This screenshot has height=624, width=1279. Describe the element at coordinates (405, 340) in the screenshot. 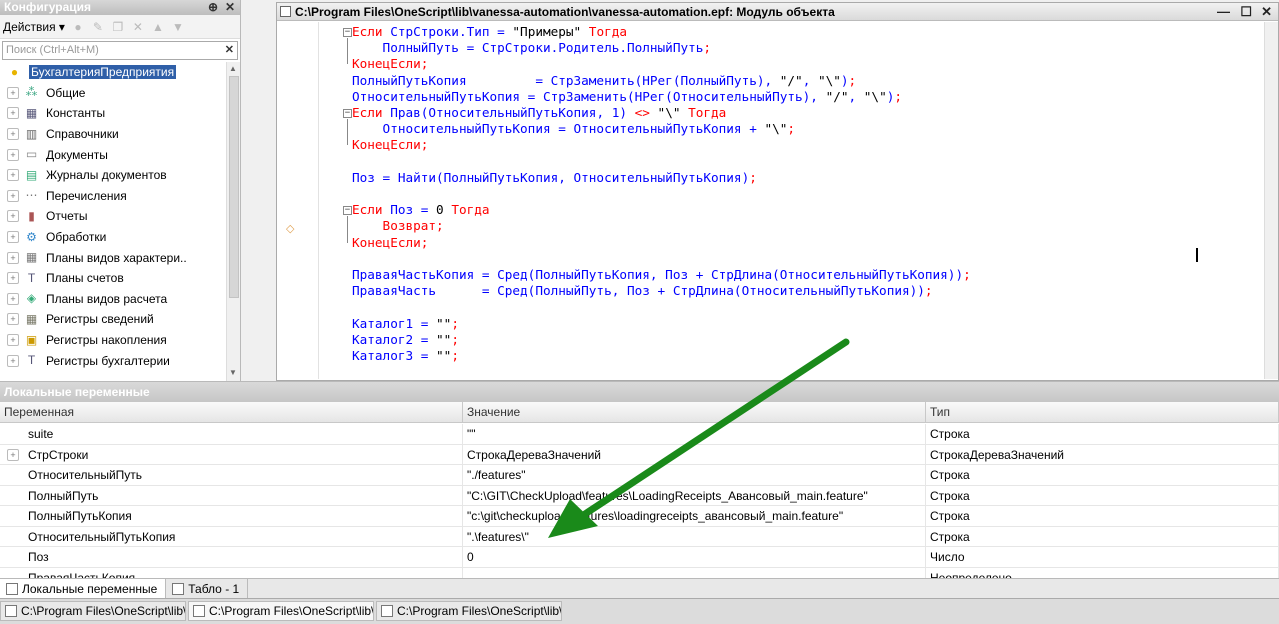

I see `code-line: Каталог2 = "";` at that location.